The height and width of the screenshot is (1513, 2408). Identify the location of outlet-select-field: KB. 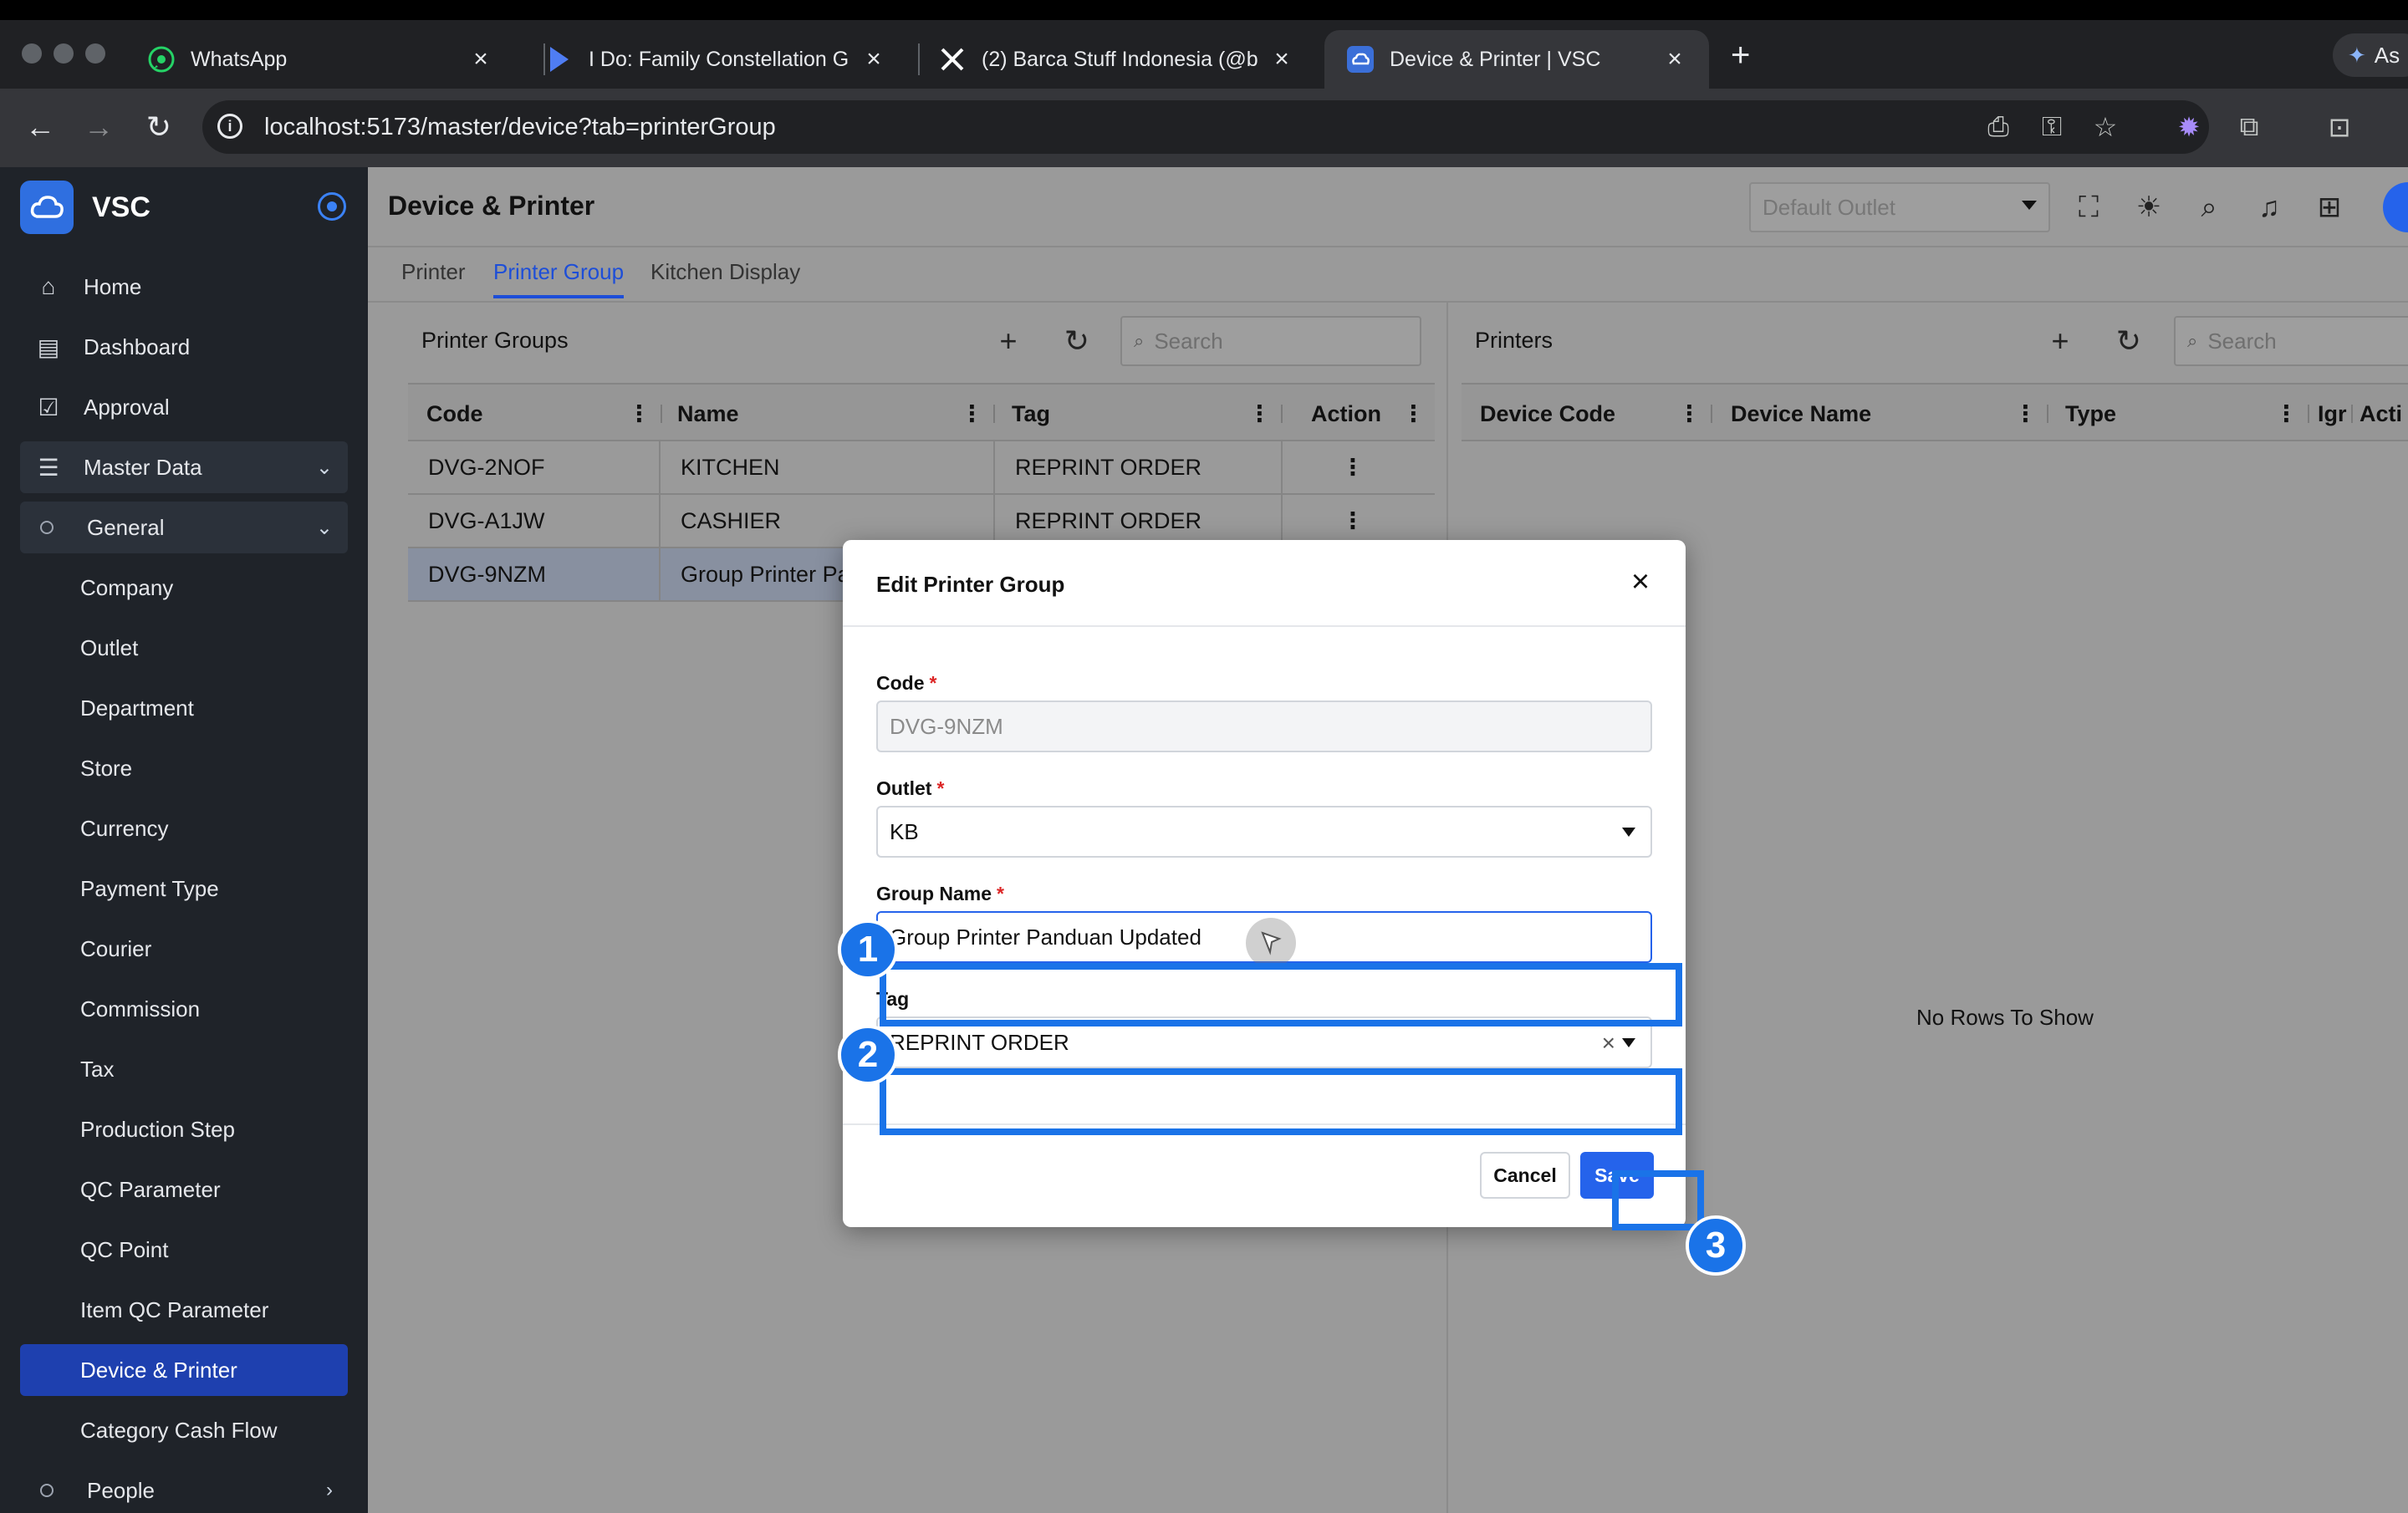
(1264, 832).